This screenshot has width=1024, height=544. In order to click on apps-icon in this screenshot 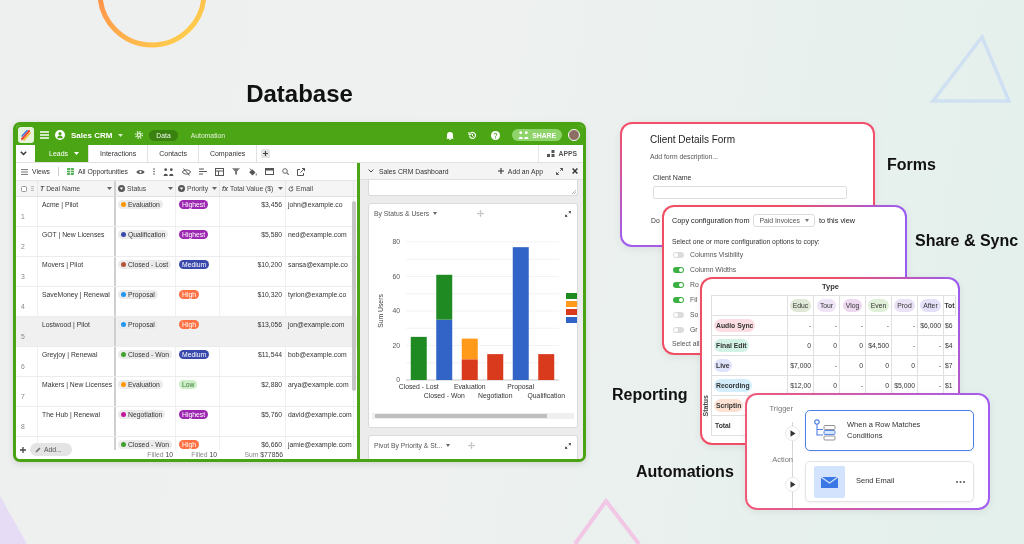, I will do `click(551, 153)`.